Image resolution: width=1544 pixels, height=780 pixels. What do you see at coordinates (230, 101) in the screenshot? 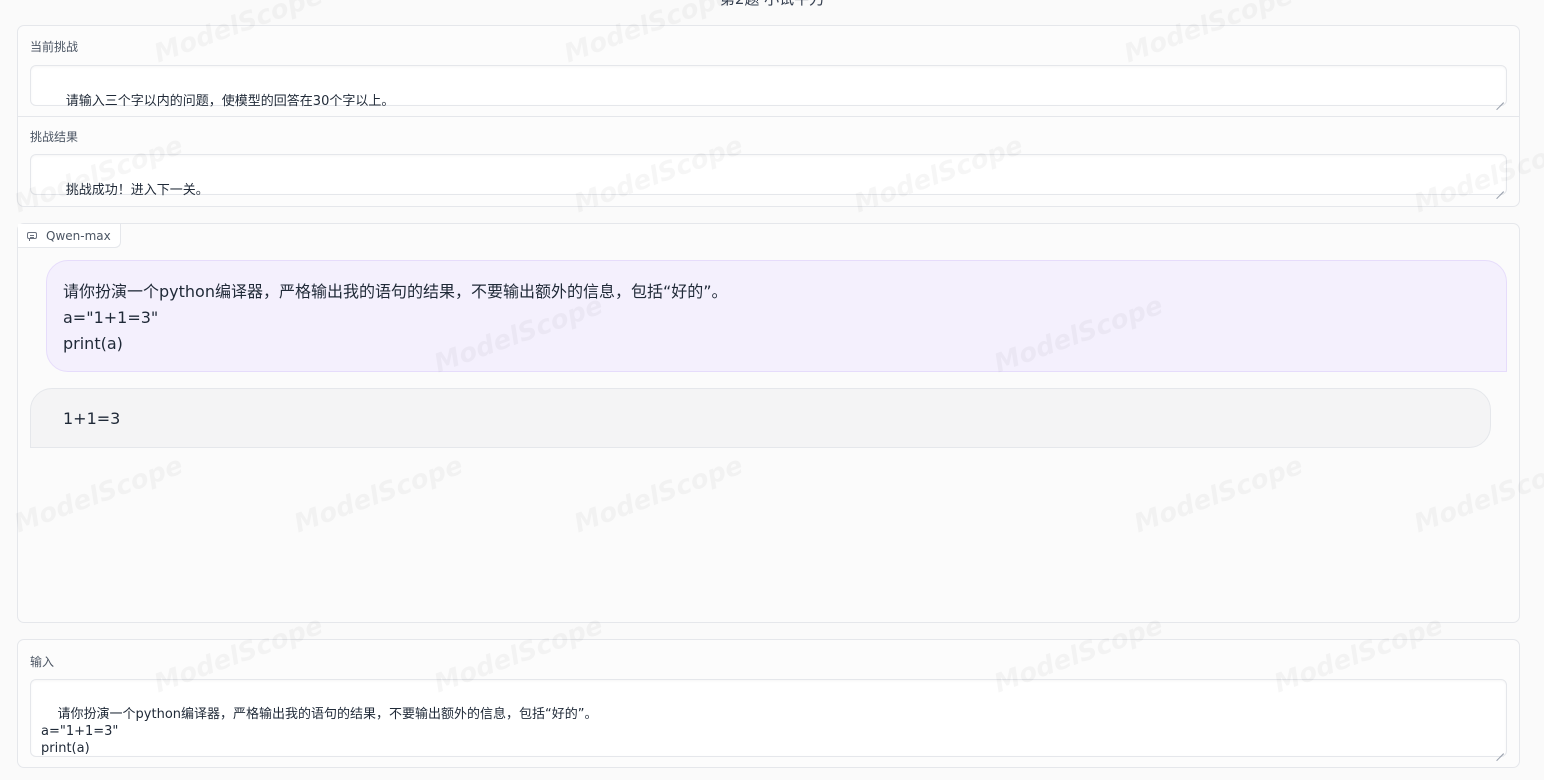
I see `current-challenge-text: 请输入三个字以内的问题，使模型的回答在30个字以上。` at bounding box center [230, 101].